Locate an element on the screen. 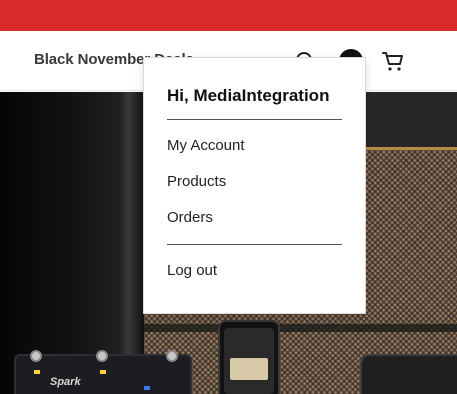 The height and width of the screenshot is (394, 457). phone-screen is located at coordinates (249, 361).